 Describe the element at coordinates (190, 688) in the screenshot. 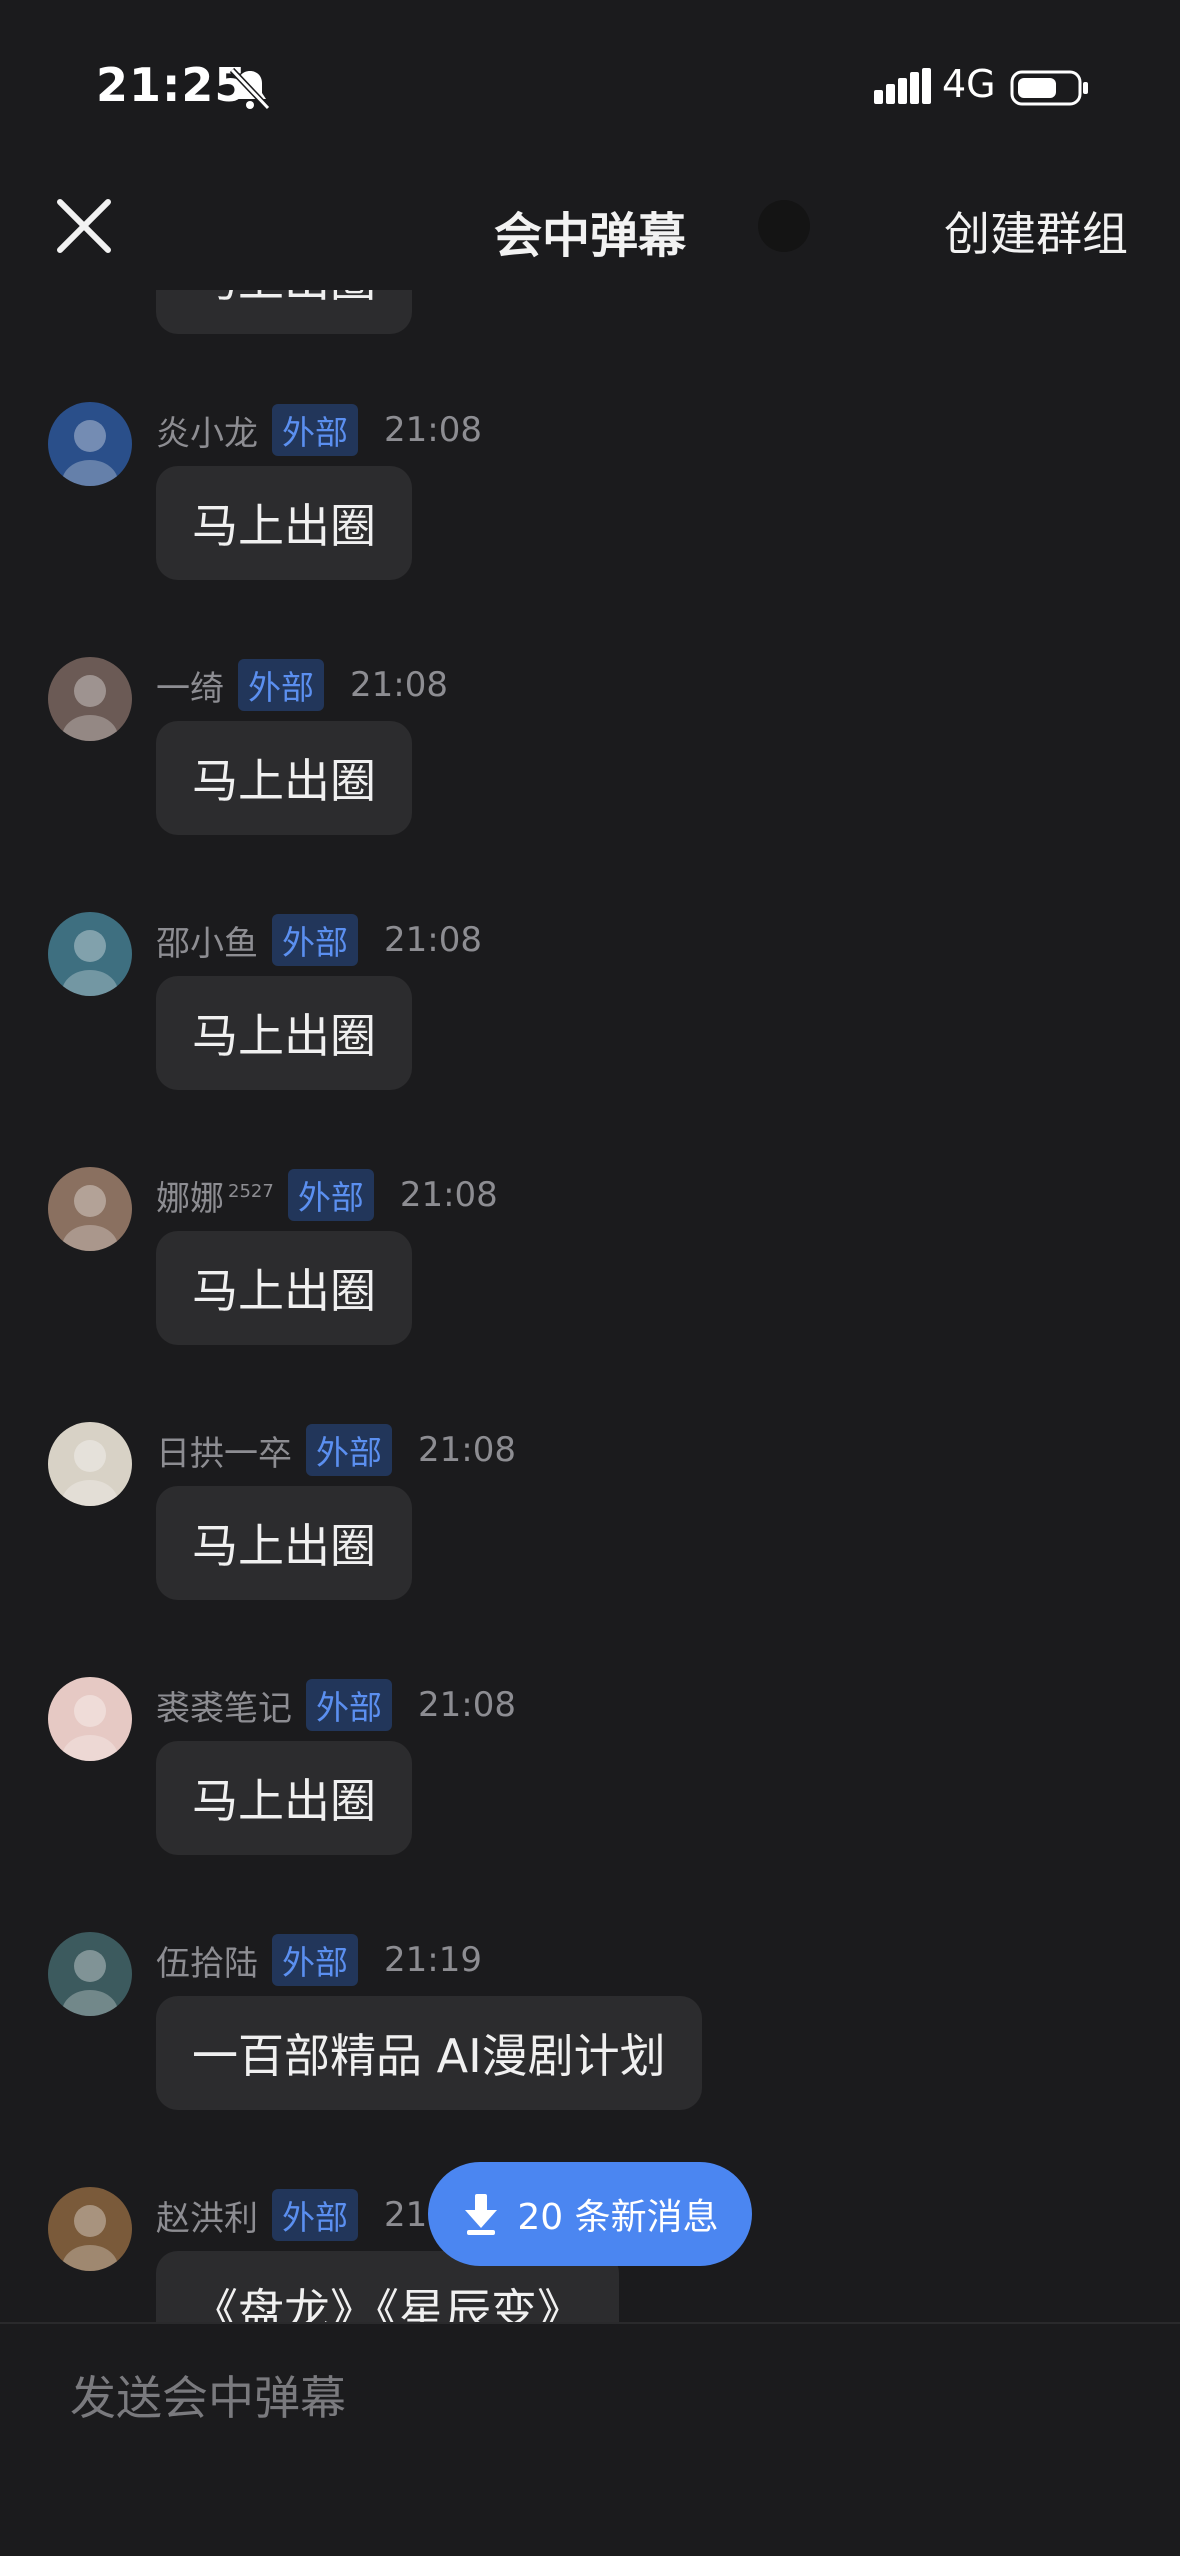

I see `sender-name: 一绮` at that location.